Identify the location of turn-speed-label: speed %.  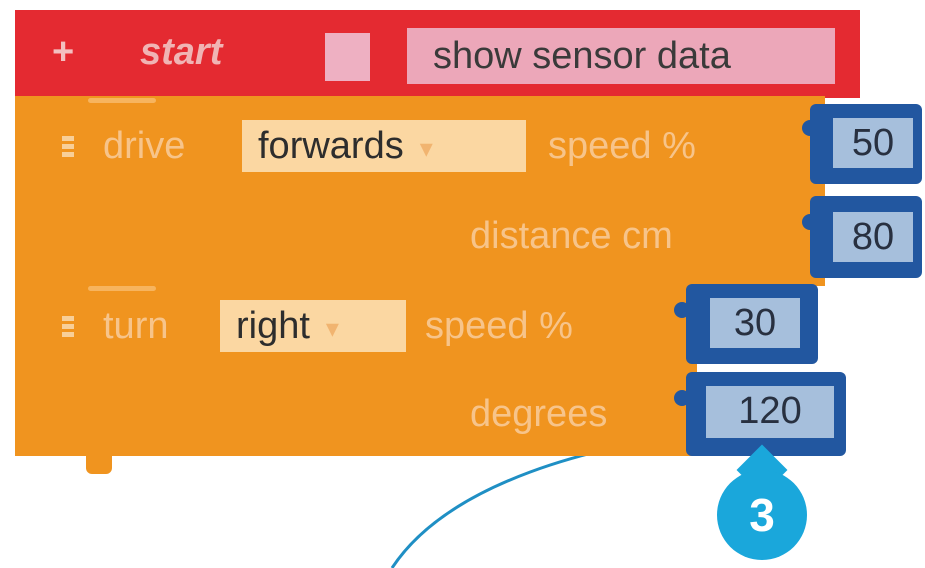
(499, 326).